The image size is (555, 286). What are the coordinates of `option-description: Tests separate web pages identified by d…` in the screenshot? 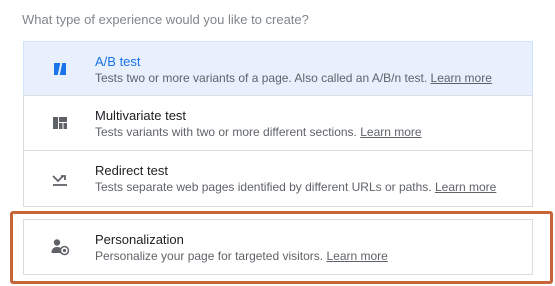 It's located at (296, 187).